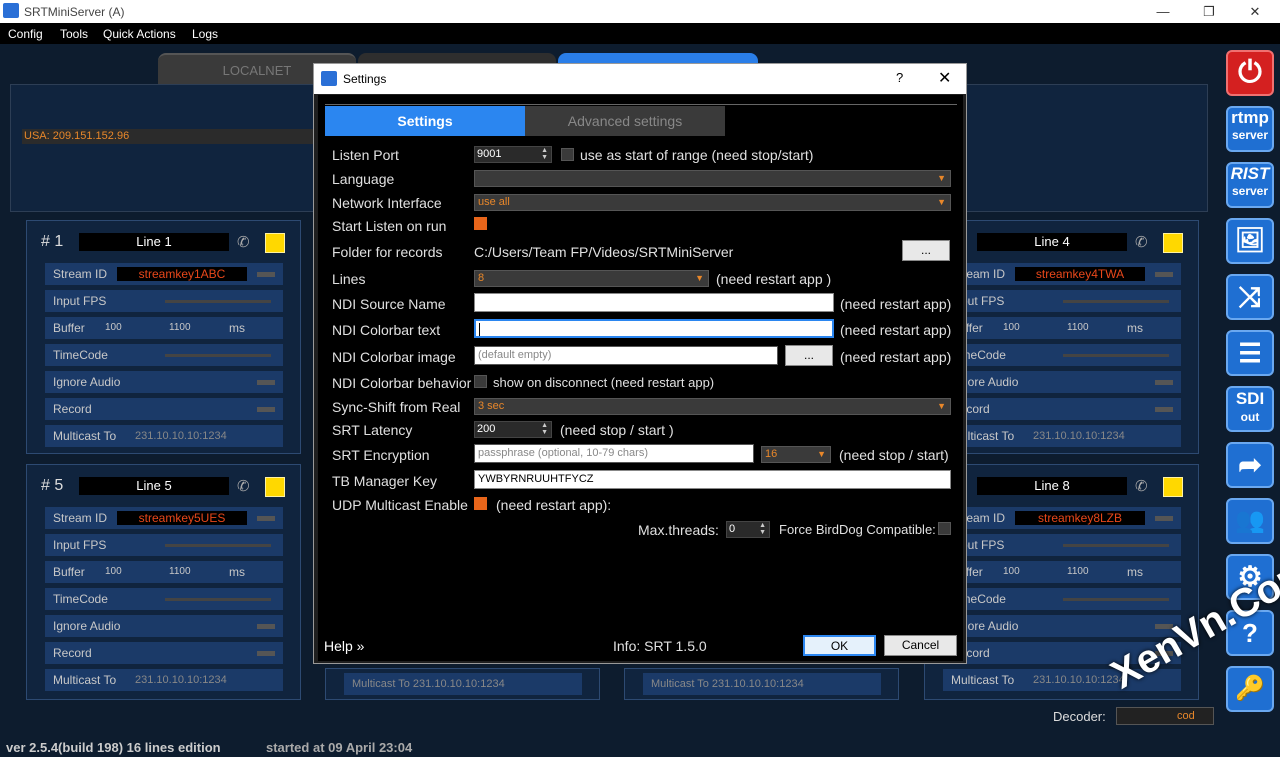 Image resolution: width=1280 pixels, height=757 pixels. What do you see at coordinates (275, 243) in the screenshot?
I see `status-indicator` at bounding box center [275, 243].